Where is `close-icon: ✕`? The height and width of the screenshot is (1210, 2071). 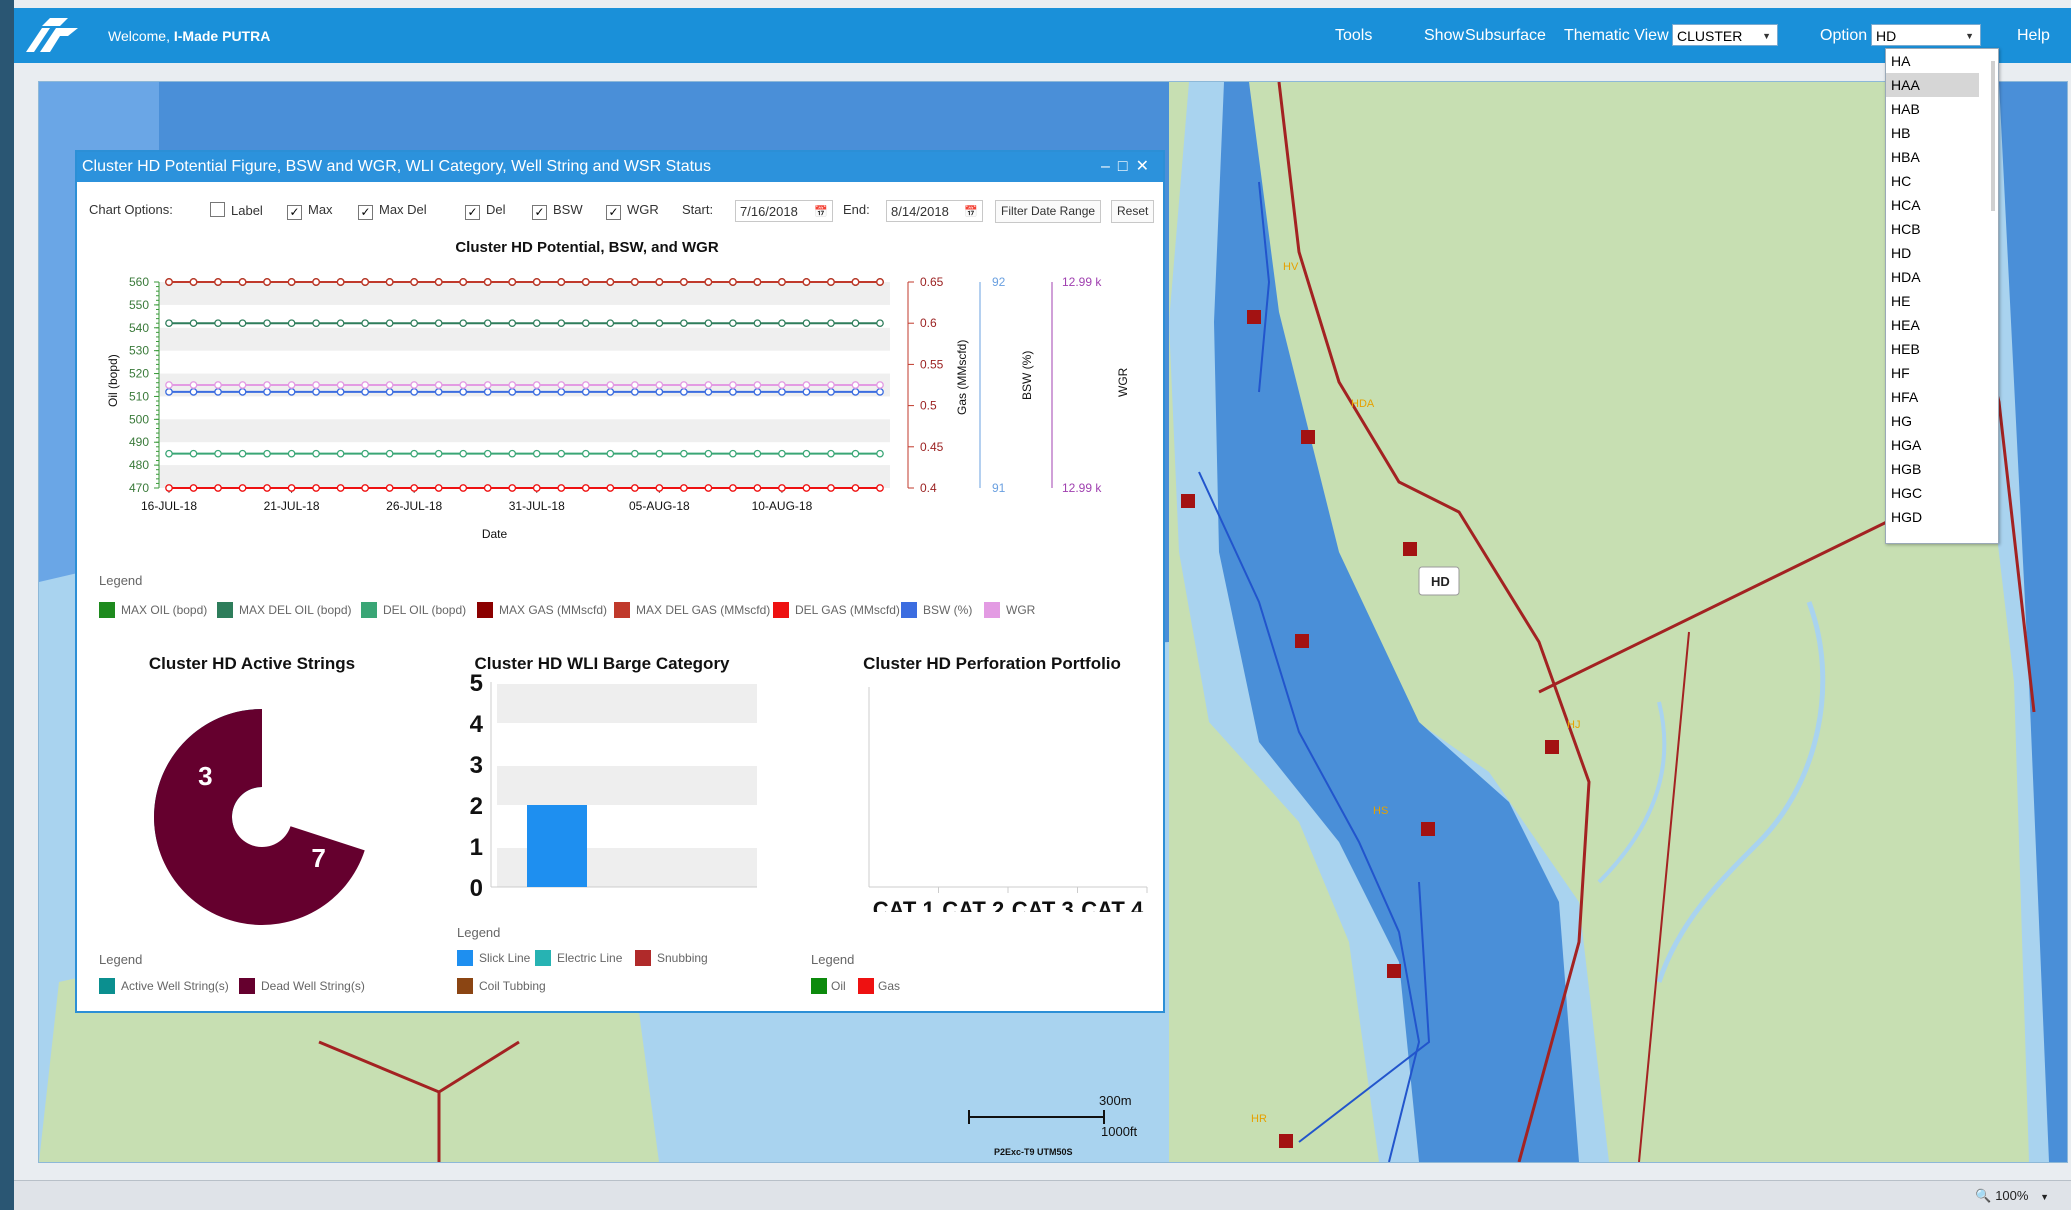
close-icon: ✕ is located at coordinates (1146, 166).